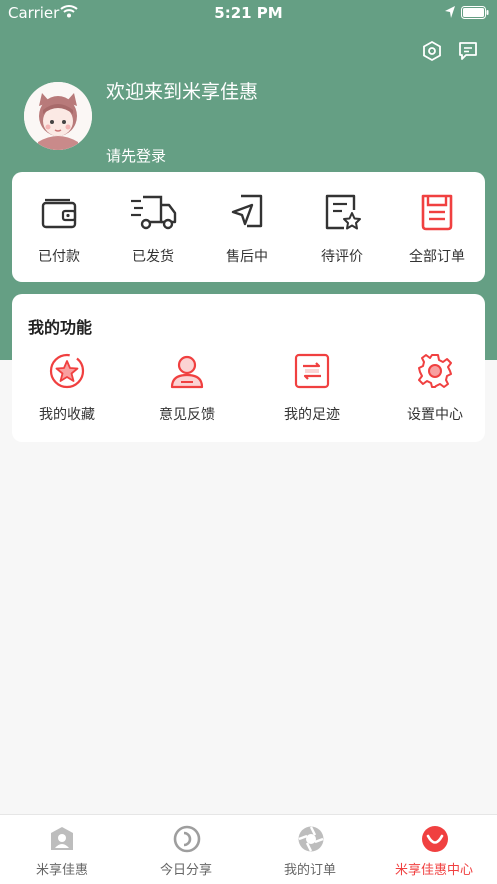  I want to click on orders-card: 已付款 已发货 售后中 待评价 全部订单, so click(248, 227).